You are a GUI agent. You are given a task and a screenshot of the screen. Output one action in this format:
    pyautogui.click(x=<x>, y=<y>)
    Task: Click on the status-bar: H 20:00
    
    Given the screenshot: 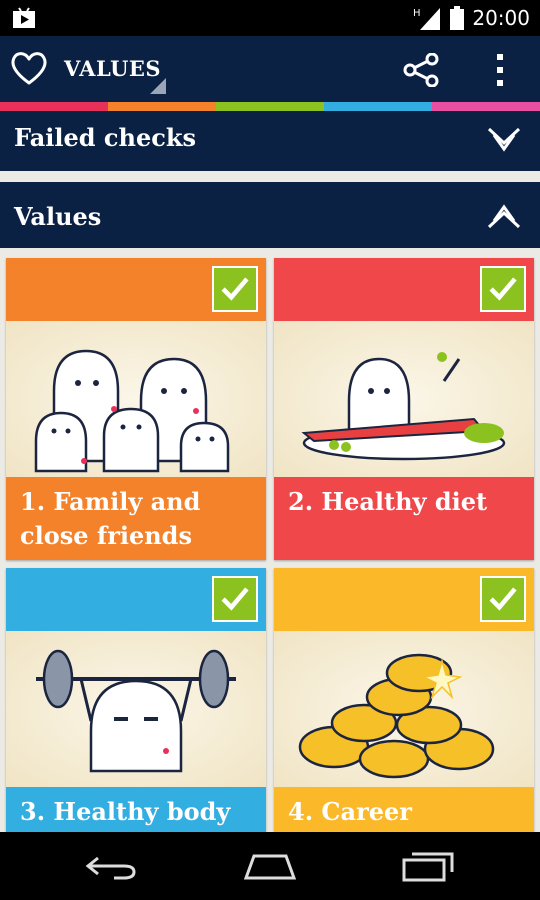 What is the action you would take?
    pyautogui.click(x=270, y=18)
    